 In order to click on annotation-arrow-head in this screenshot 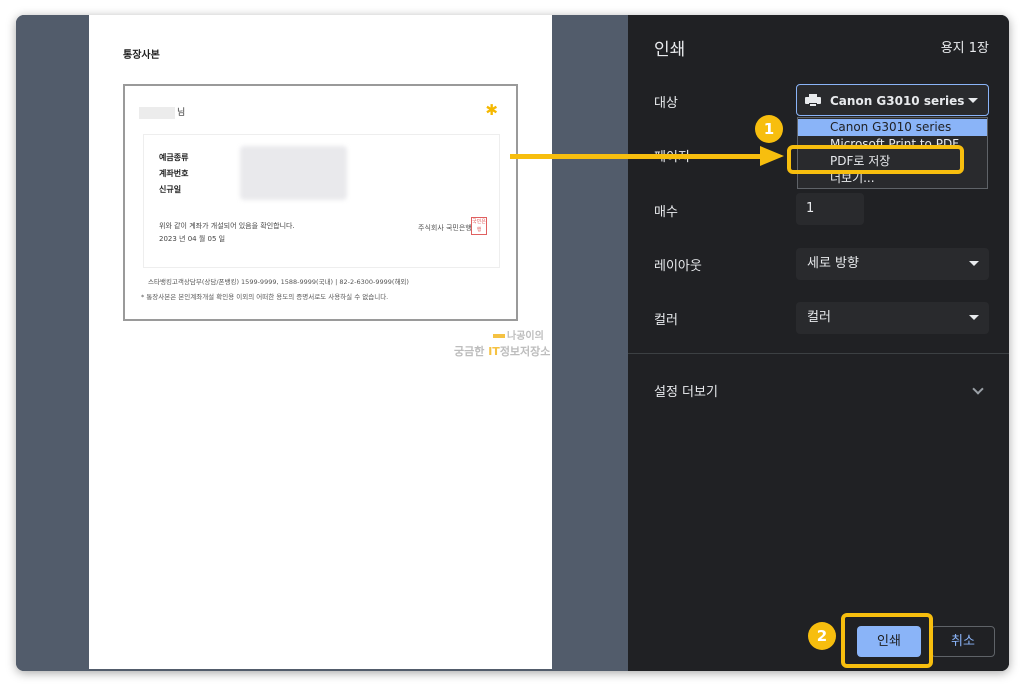, I will do `click(772, 156)`.